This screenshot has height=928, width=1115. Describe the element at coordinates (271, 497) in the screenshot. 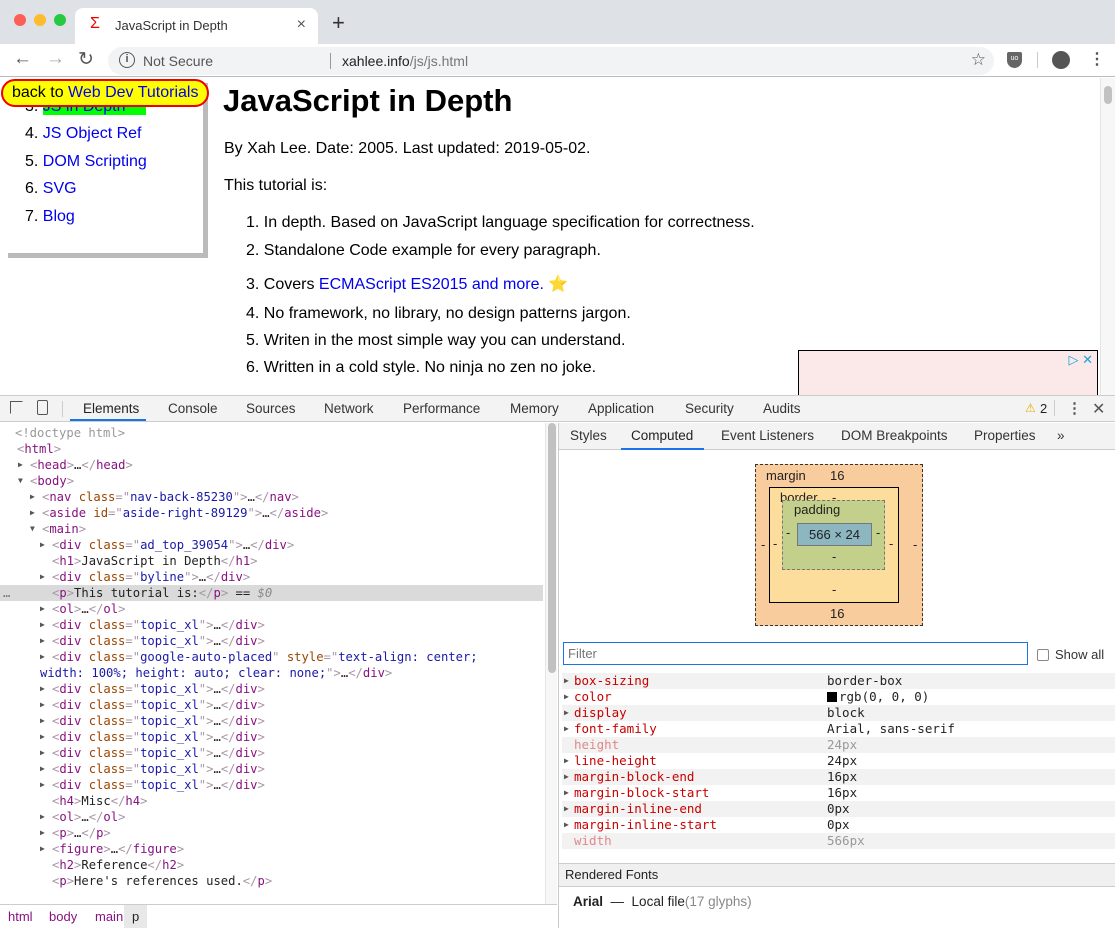

I see `dom-node-line: ▶ <nav class="nav-back-85230">…</nav>` at that location.